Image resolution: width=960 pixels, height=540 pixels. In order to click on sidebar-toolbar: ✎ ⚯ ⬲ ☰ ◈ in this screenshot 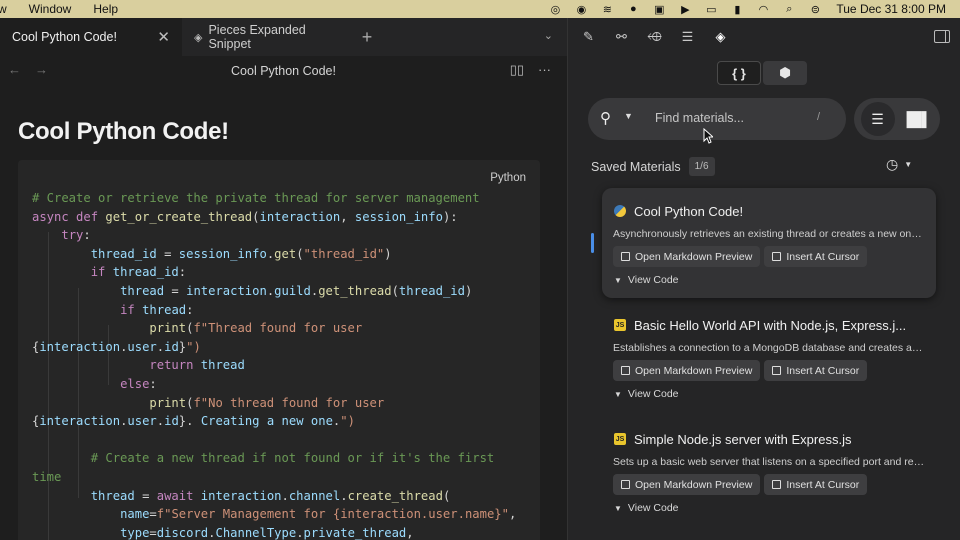, I will do `click(764, 37)`.